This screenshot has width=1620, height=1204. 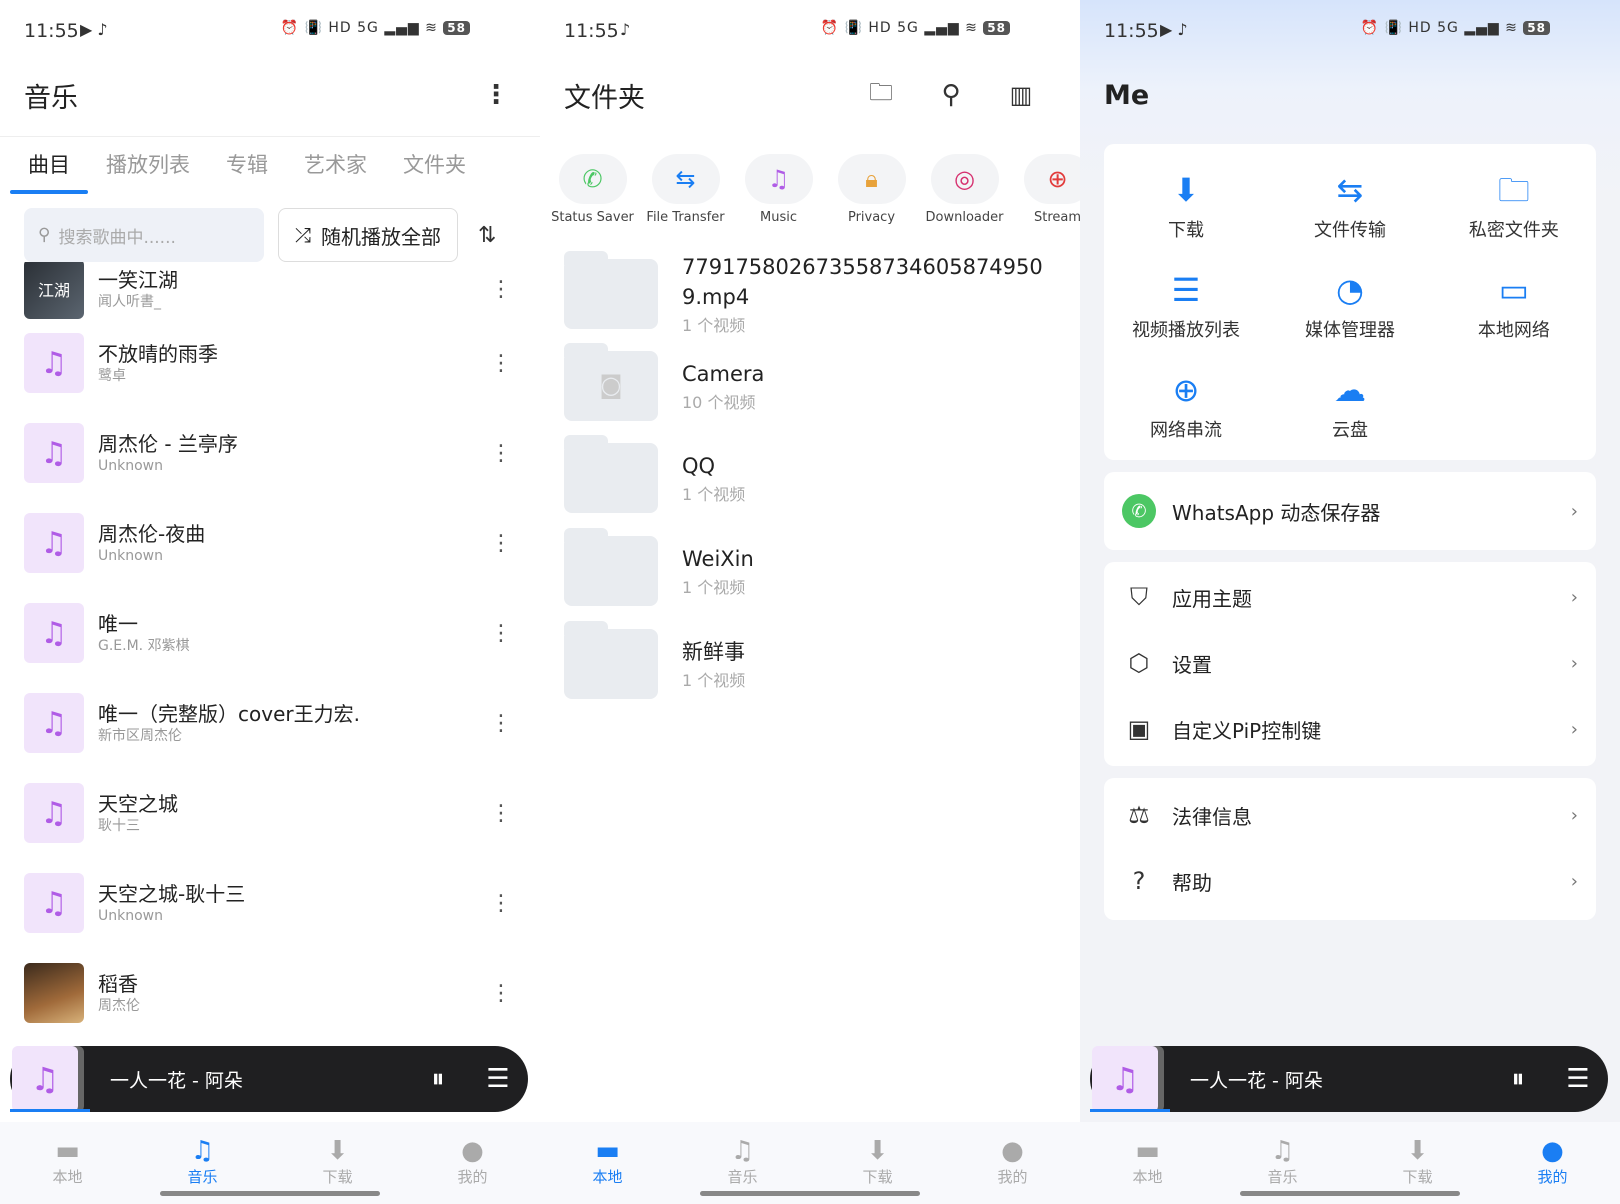 What do you see at coordinates (335, 165) in the screenshot?
I see `tab-artists: 艺术家` at bounding box center [335, 165].